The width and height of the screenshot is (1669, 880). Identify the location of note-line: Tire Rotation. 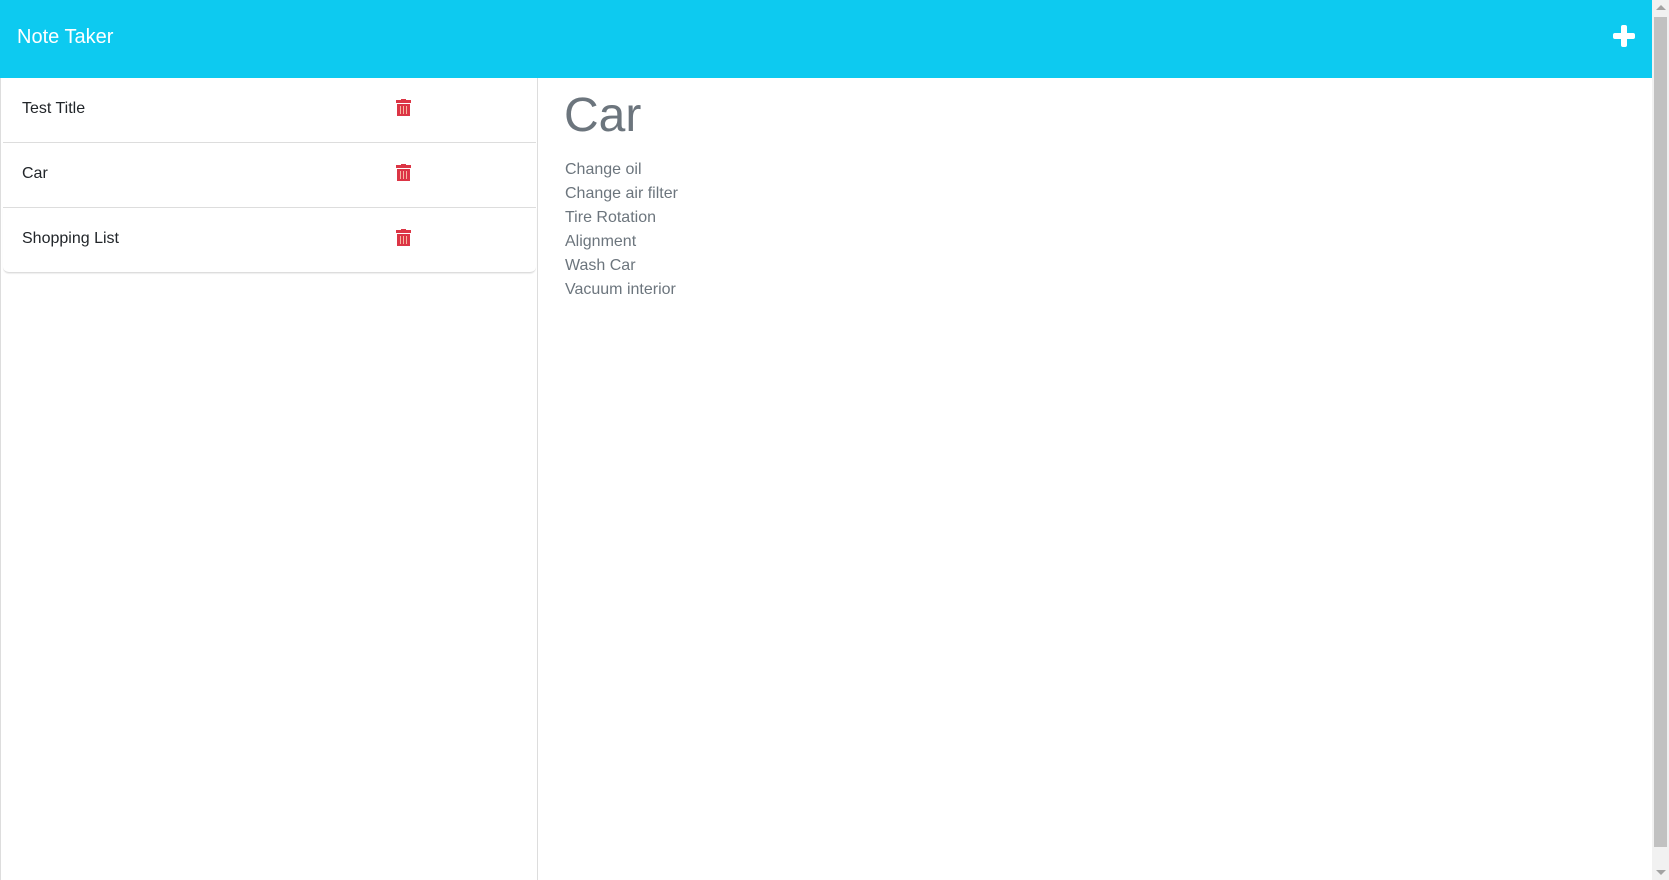
(610, 217).